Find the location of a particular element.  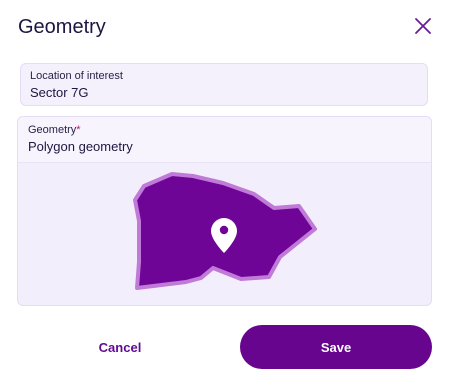

geometry-field-value: Polygon geometry is located at coordinates (80, 146).